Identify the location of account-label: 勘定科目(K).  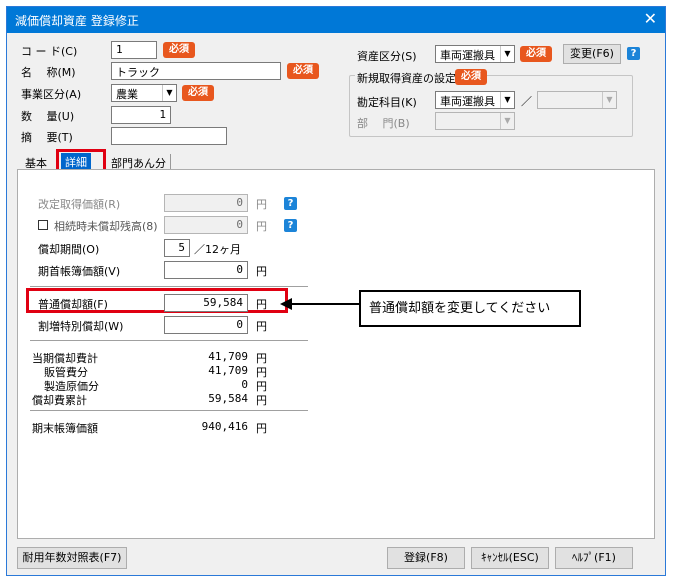
(387, 102).